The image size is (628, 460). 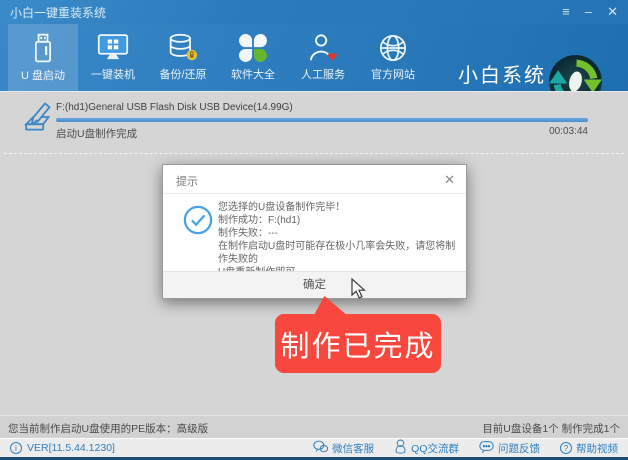 I want to click on callout-text: 制作已完成, so click(x=358, y=346).